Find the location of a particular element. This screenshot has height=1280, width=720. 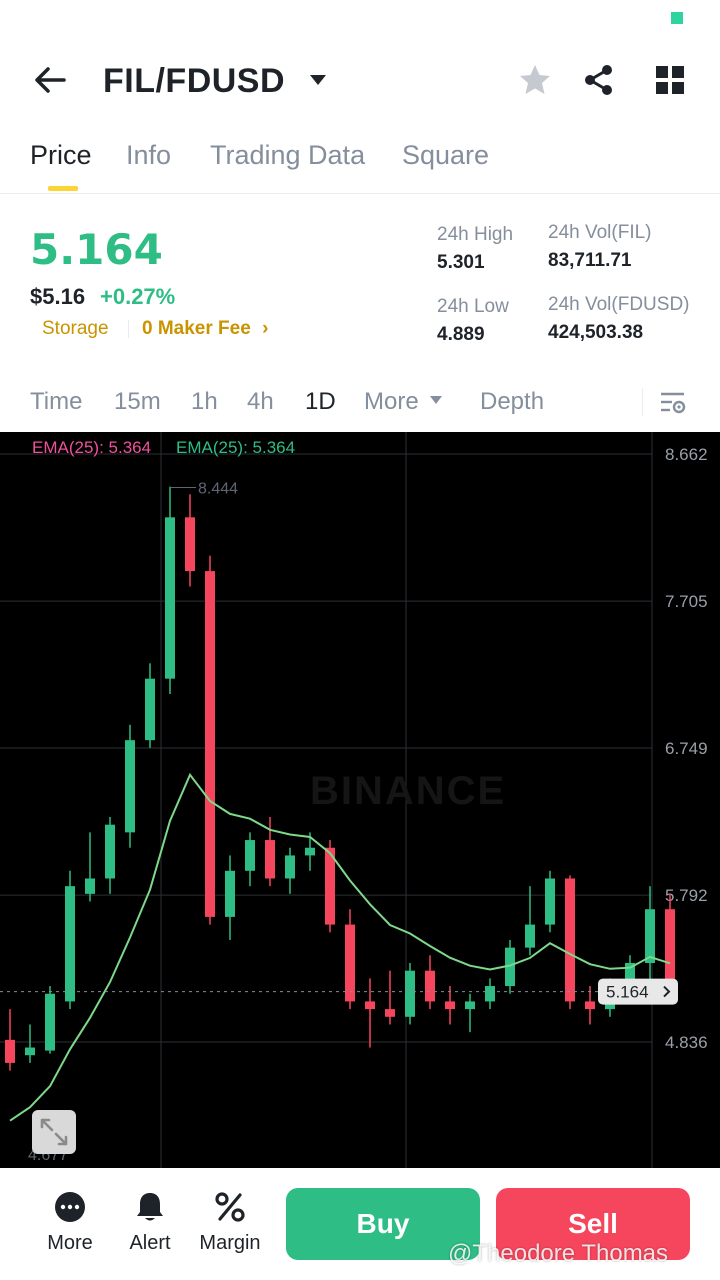

alert-button: Alert is located at coordinates (150, 1222).